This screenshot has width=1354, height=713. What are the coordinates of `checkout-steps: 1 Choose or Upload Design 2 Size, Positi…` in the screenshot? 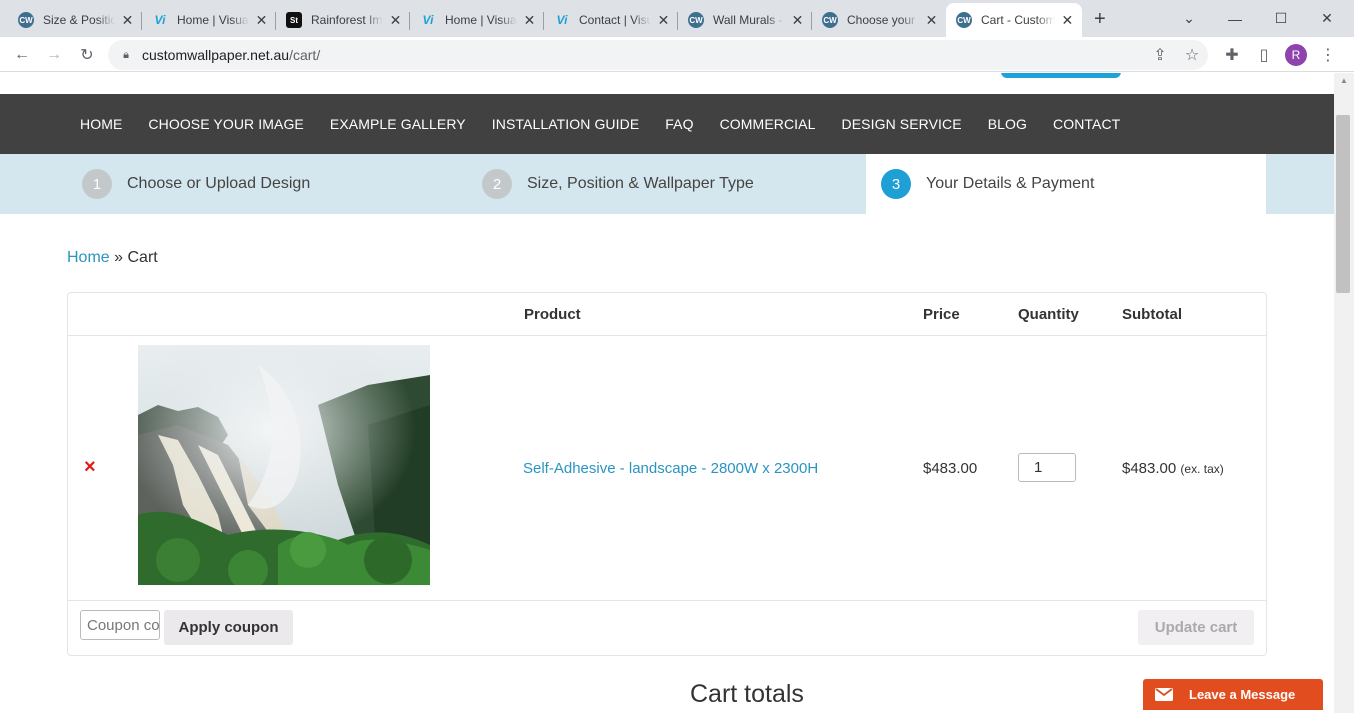 It's located at (667, 184).